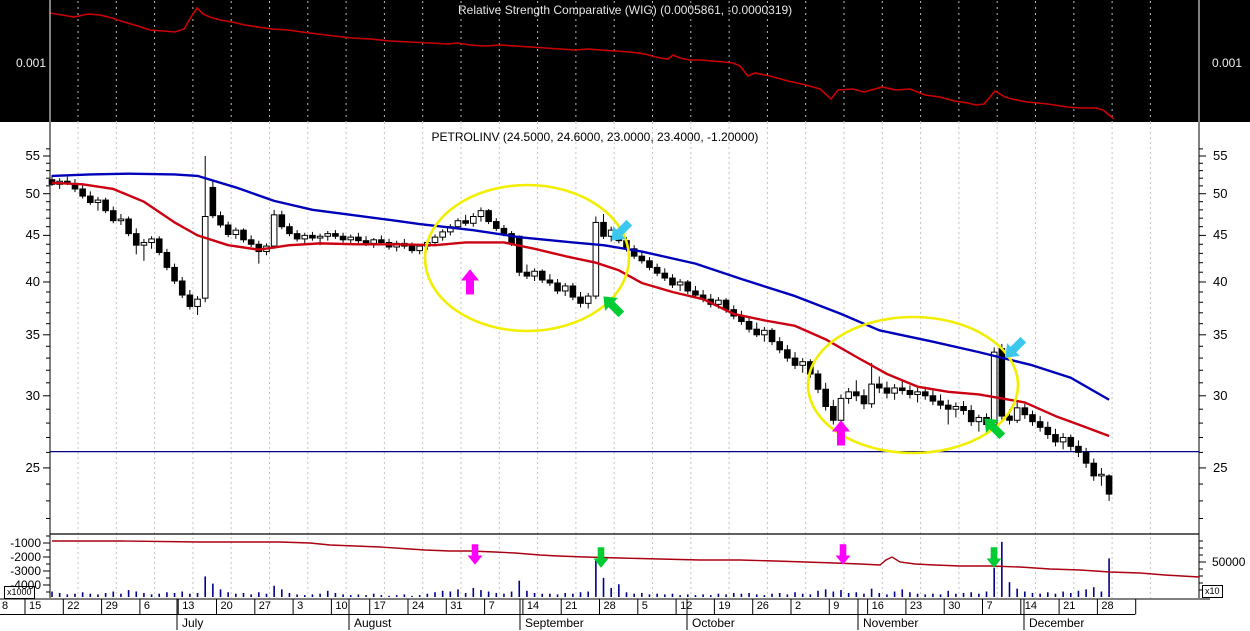 The image size is (1250, 631). Describe the element at coordinates (713, 623) in the screenshot. I see `x-axis-month-label: October` at that location.